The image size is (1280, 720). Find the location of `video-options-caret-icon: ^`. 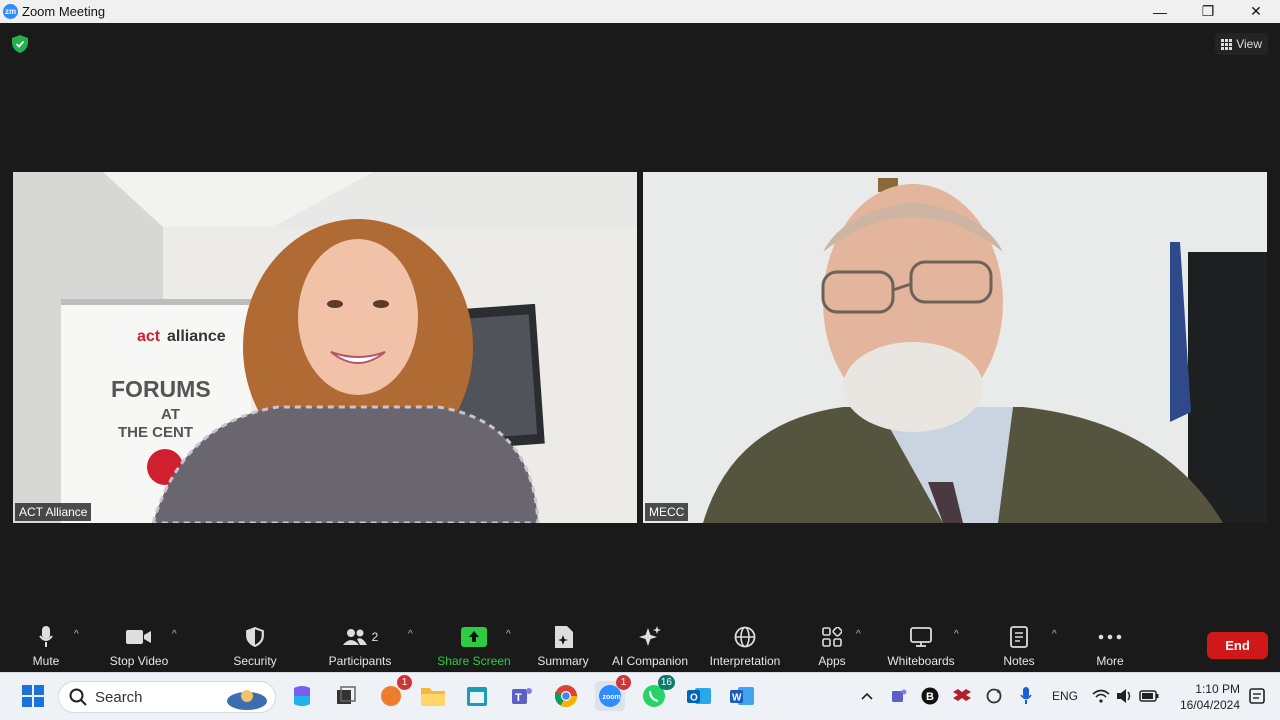

video-options-caret-icon: ^ is located at coordinates (174, 634).